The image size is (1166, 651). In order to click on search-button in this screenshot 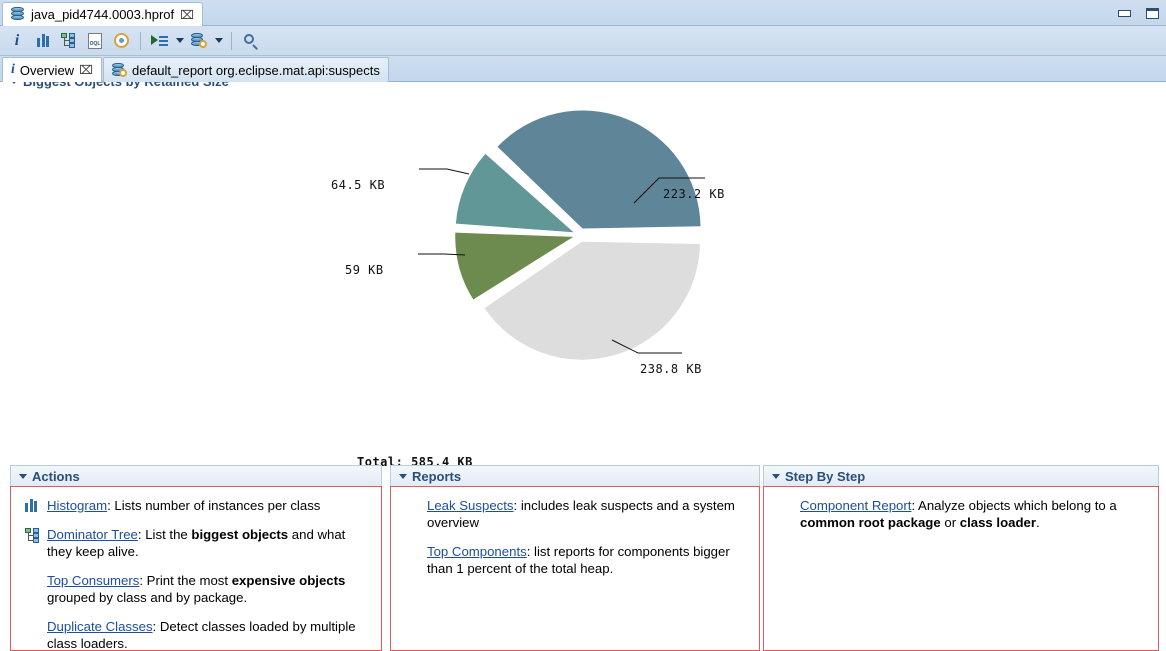, I will do `click(251, 41)`.